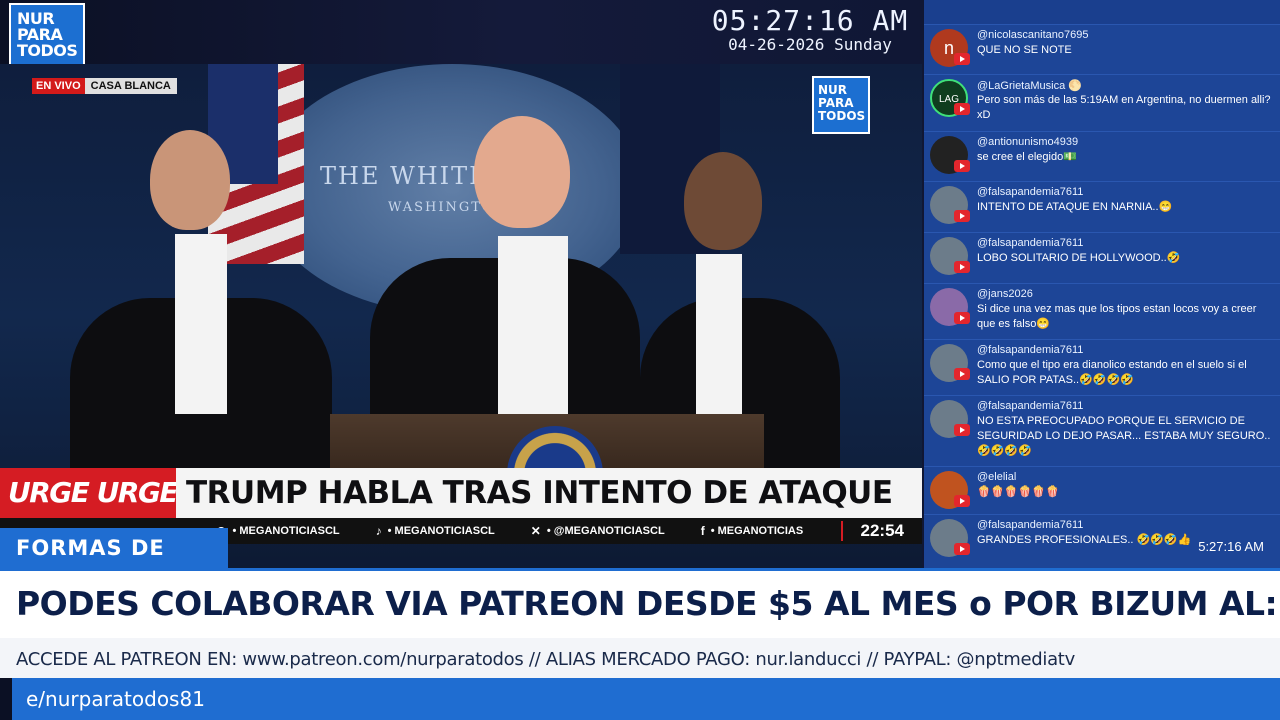  I want to click on ticker-item: ♪ • MEGANOTICIASCL, so click(435, 531).